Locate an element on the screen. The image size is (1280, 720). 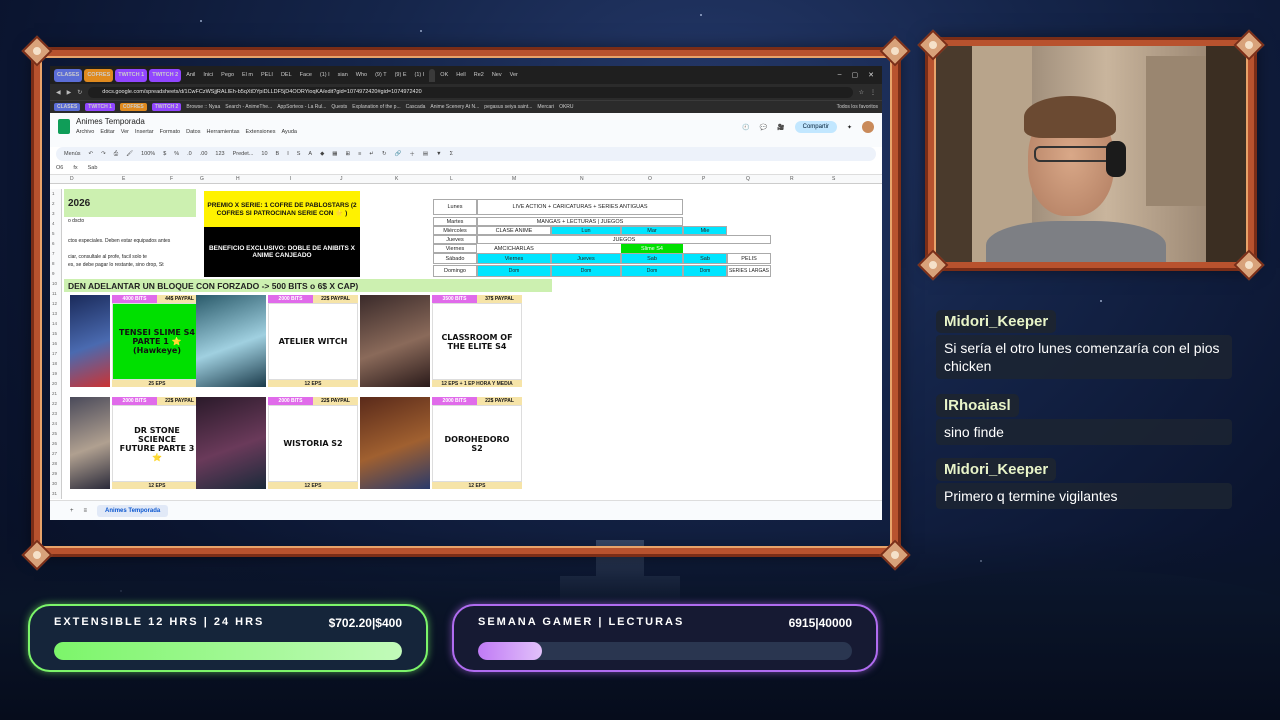
row-number: 20 is located at coordinates (54, 383).